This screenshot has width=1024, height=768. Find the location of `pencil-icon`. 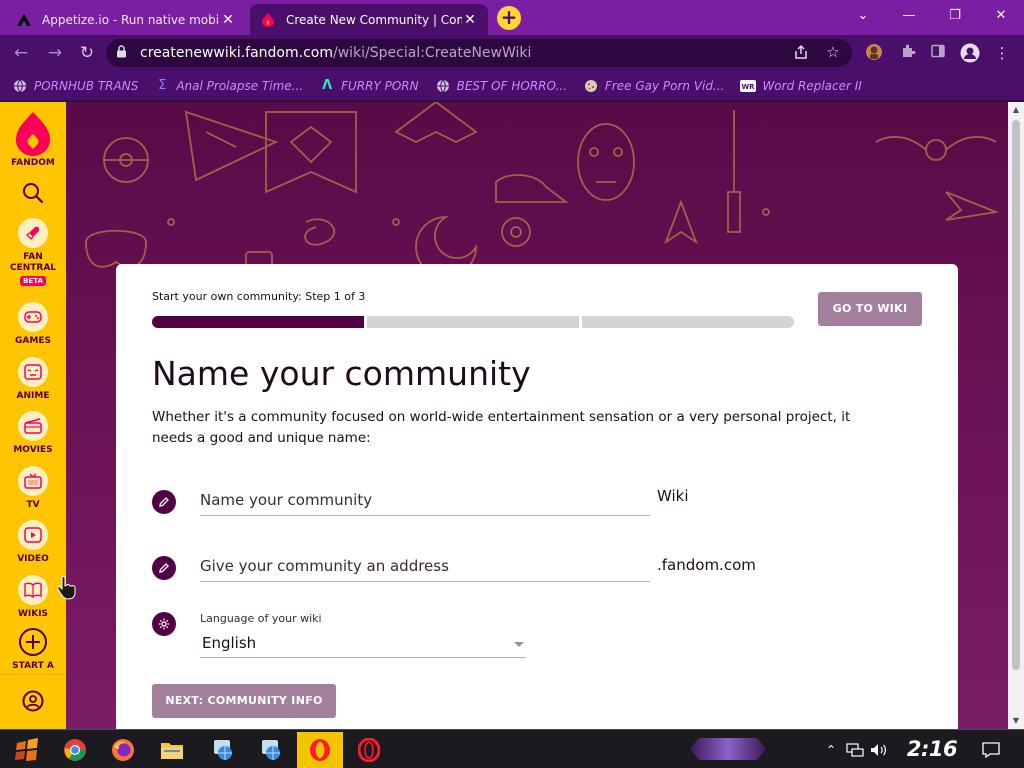

pencil-icon is located at coordinates (164, 568).